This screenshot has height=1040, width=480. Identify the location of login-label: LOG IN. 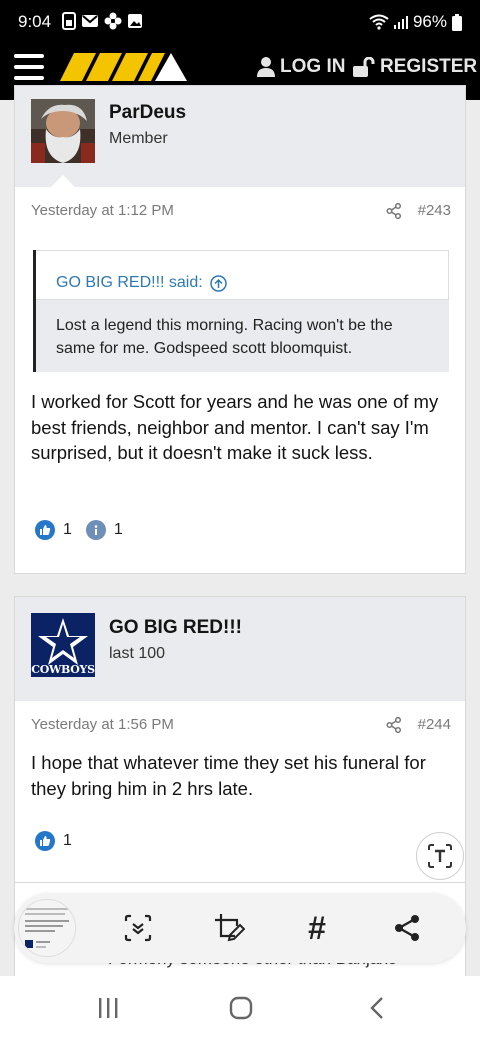
(313, 66).